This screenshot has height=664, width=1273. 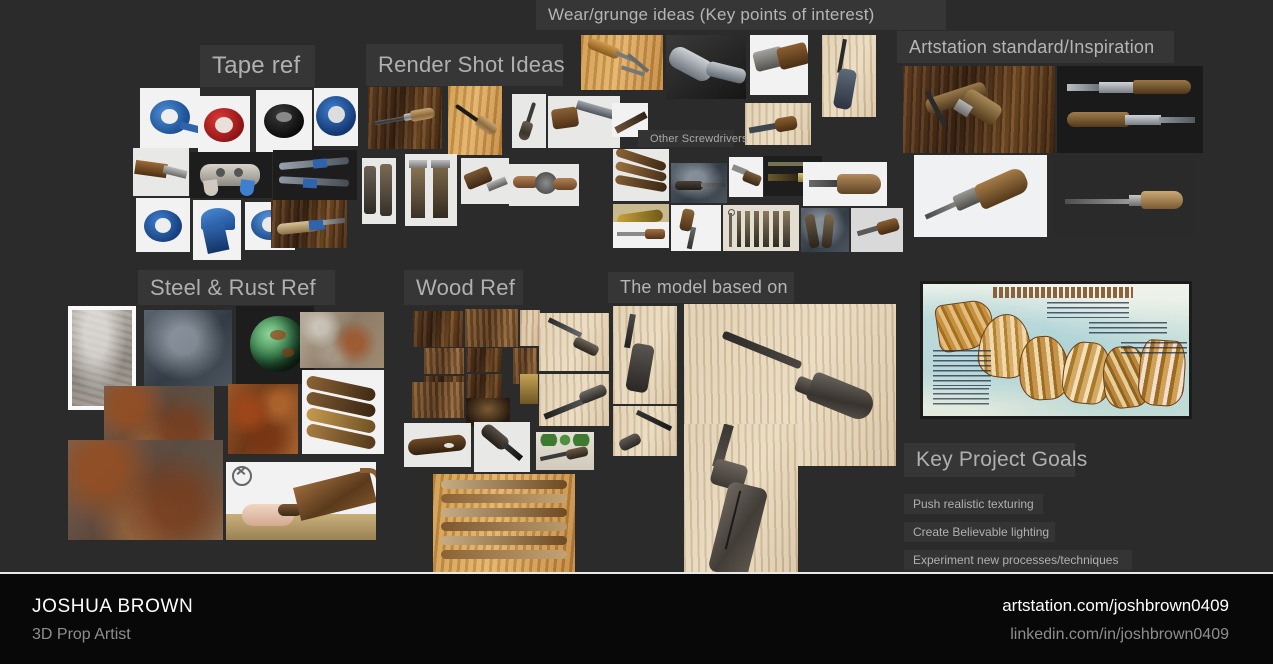 I want to click on section-header-tape-ref: Tape ref, so click(x=257, y=66).